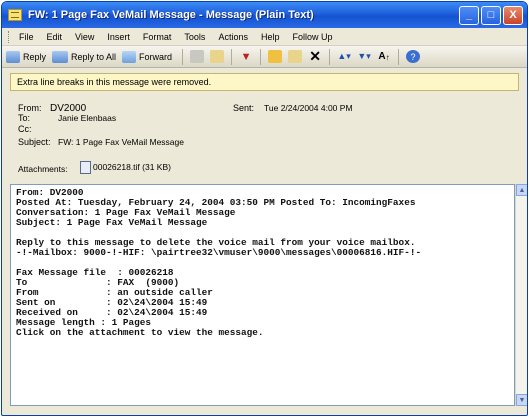  Describe the element at coordinates (413, 56) in the screenshot. I see `help-icon: ?` at that location.